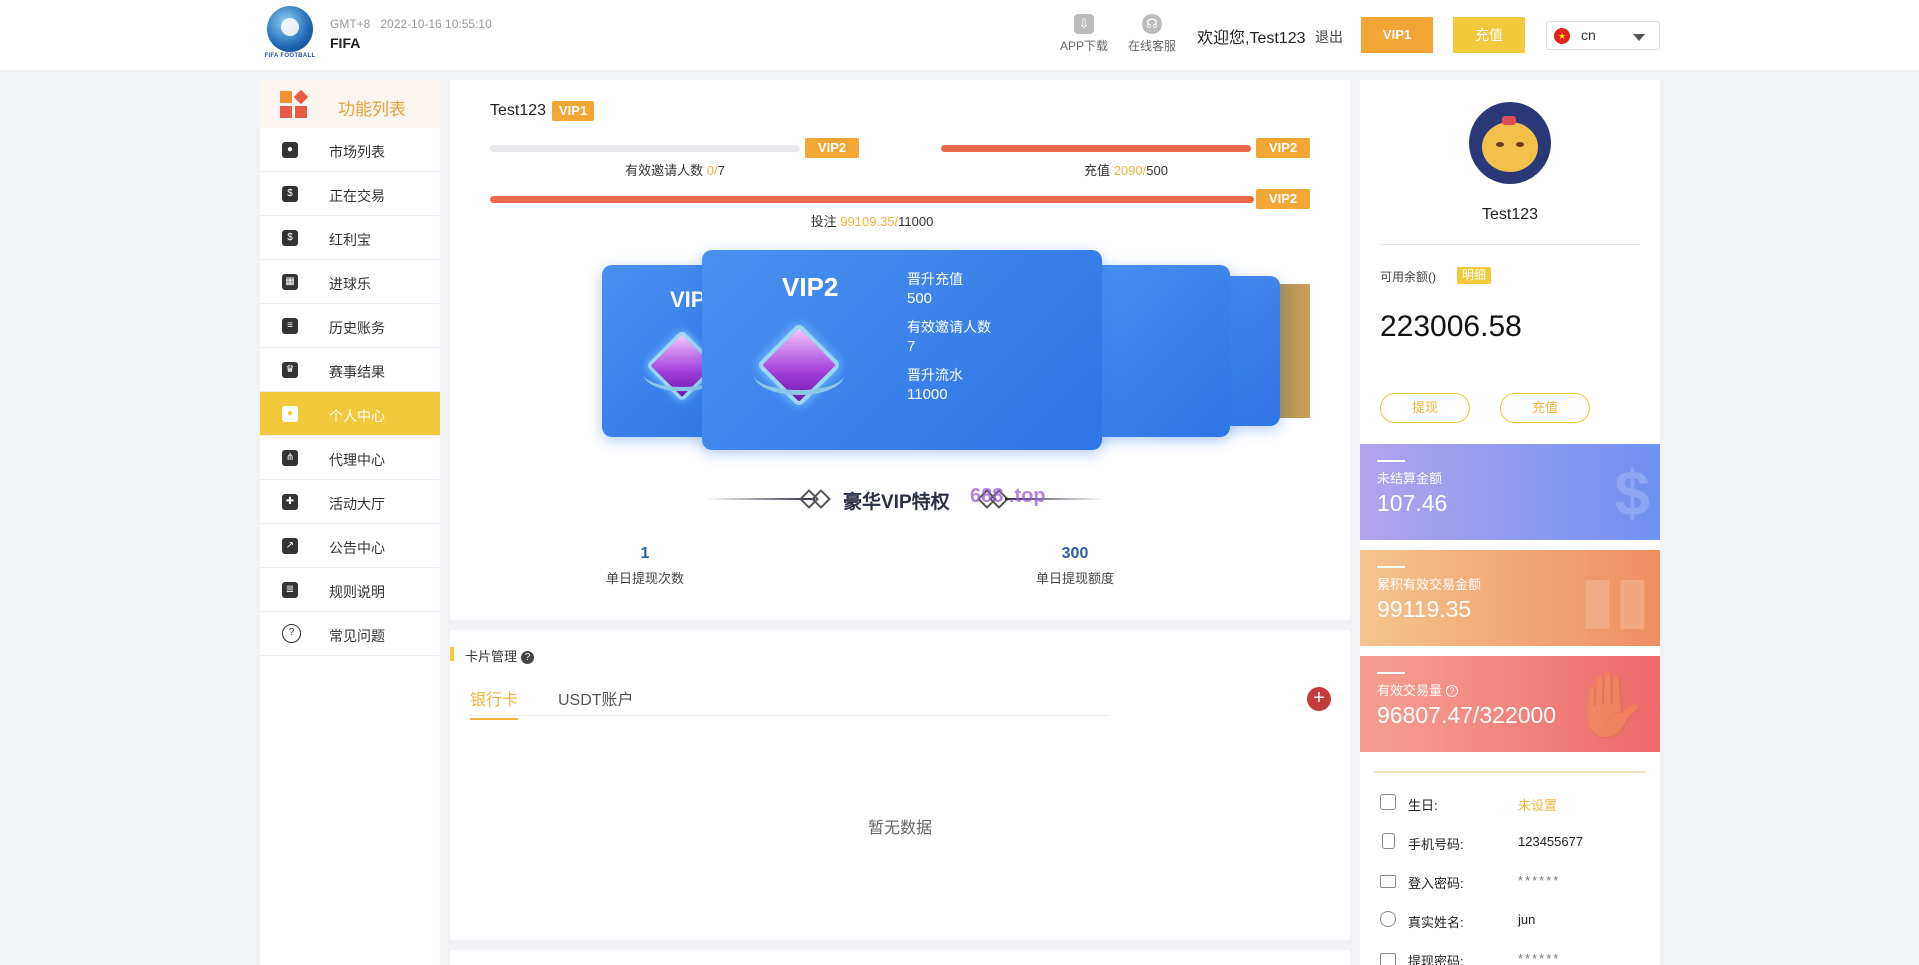 The width and height of the screenshot is (1919, 965). What do you see at coordinates (1436, 959) in the screenshot?
I see `withdraw-password-label: 提现密码:` at bounding box center [1436, 959].